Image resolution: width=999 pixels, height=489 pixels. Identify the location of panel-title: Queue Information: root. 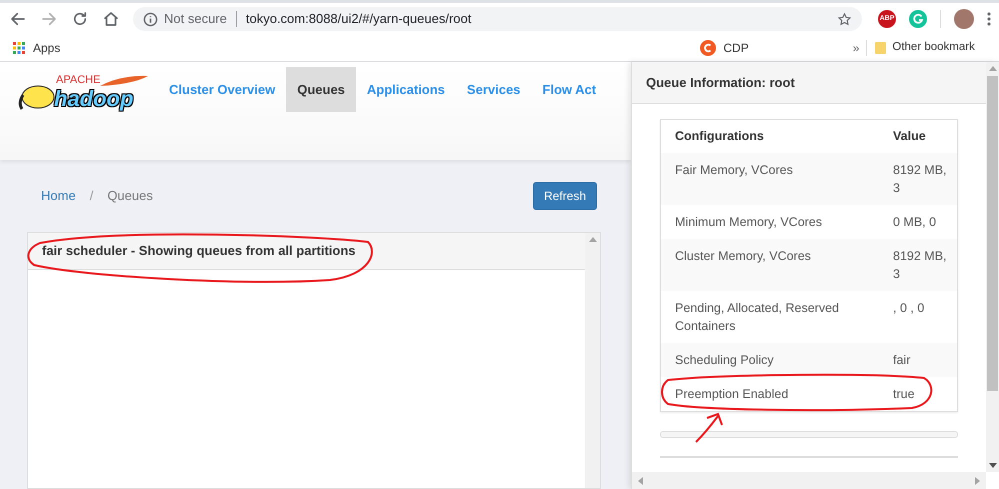
(720, 83).